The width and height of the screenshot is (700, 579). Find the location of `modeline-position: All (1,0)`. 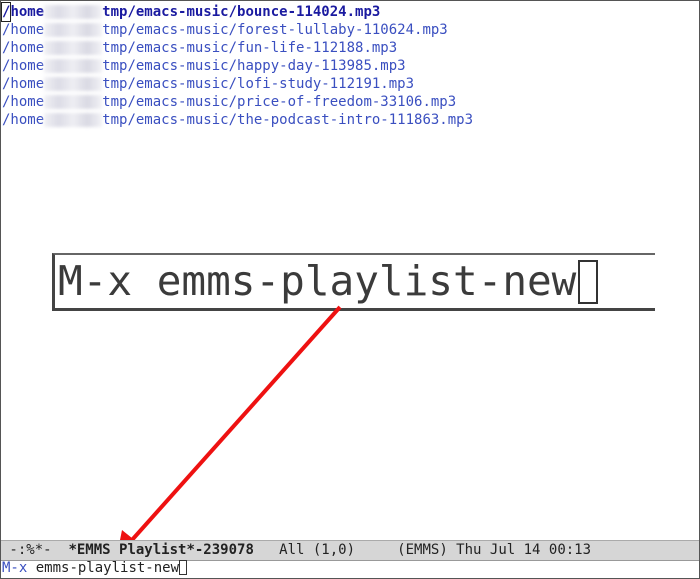

modeline-position: All (1,0) is located at coordinates (325, 550).